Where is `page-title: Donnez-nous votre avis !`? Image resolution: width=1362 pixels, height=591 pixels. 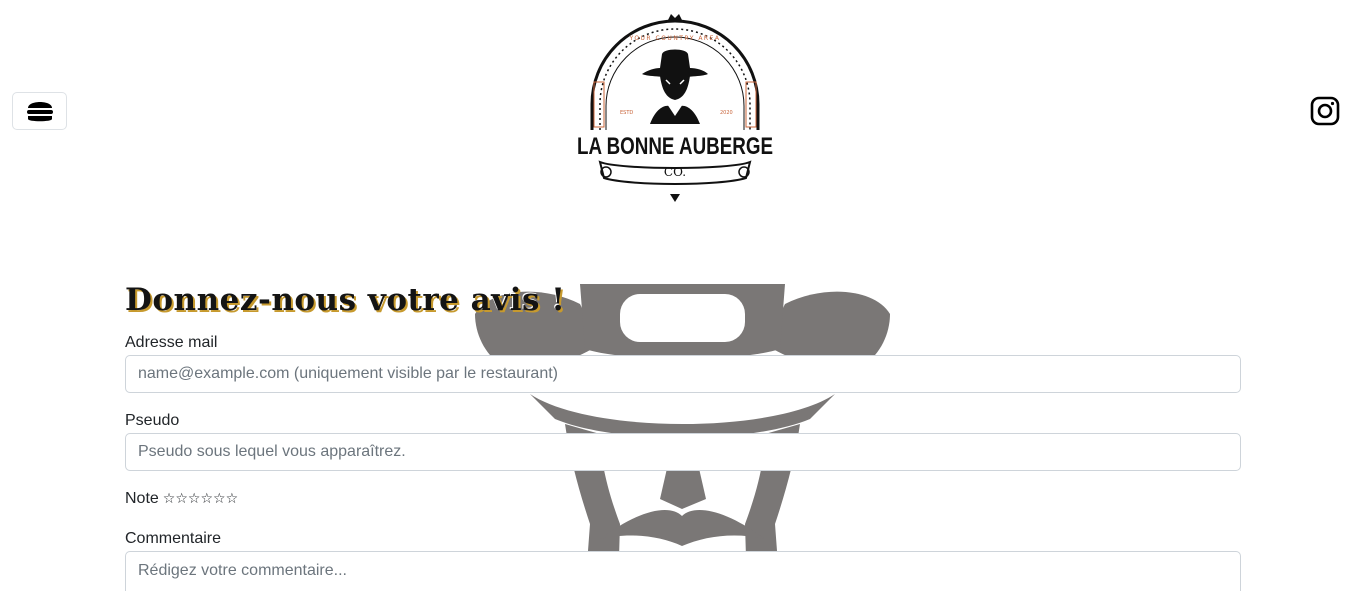 page-title: Donnez-nous votre avis ! is located at coordinates (345, 300).